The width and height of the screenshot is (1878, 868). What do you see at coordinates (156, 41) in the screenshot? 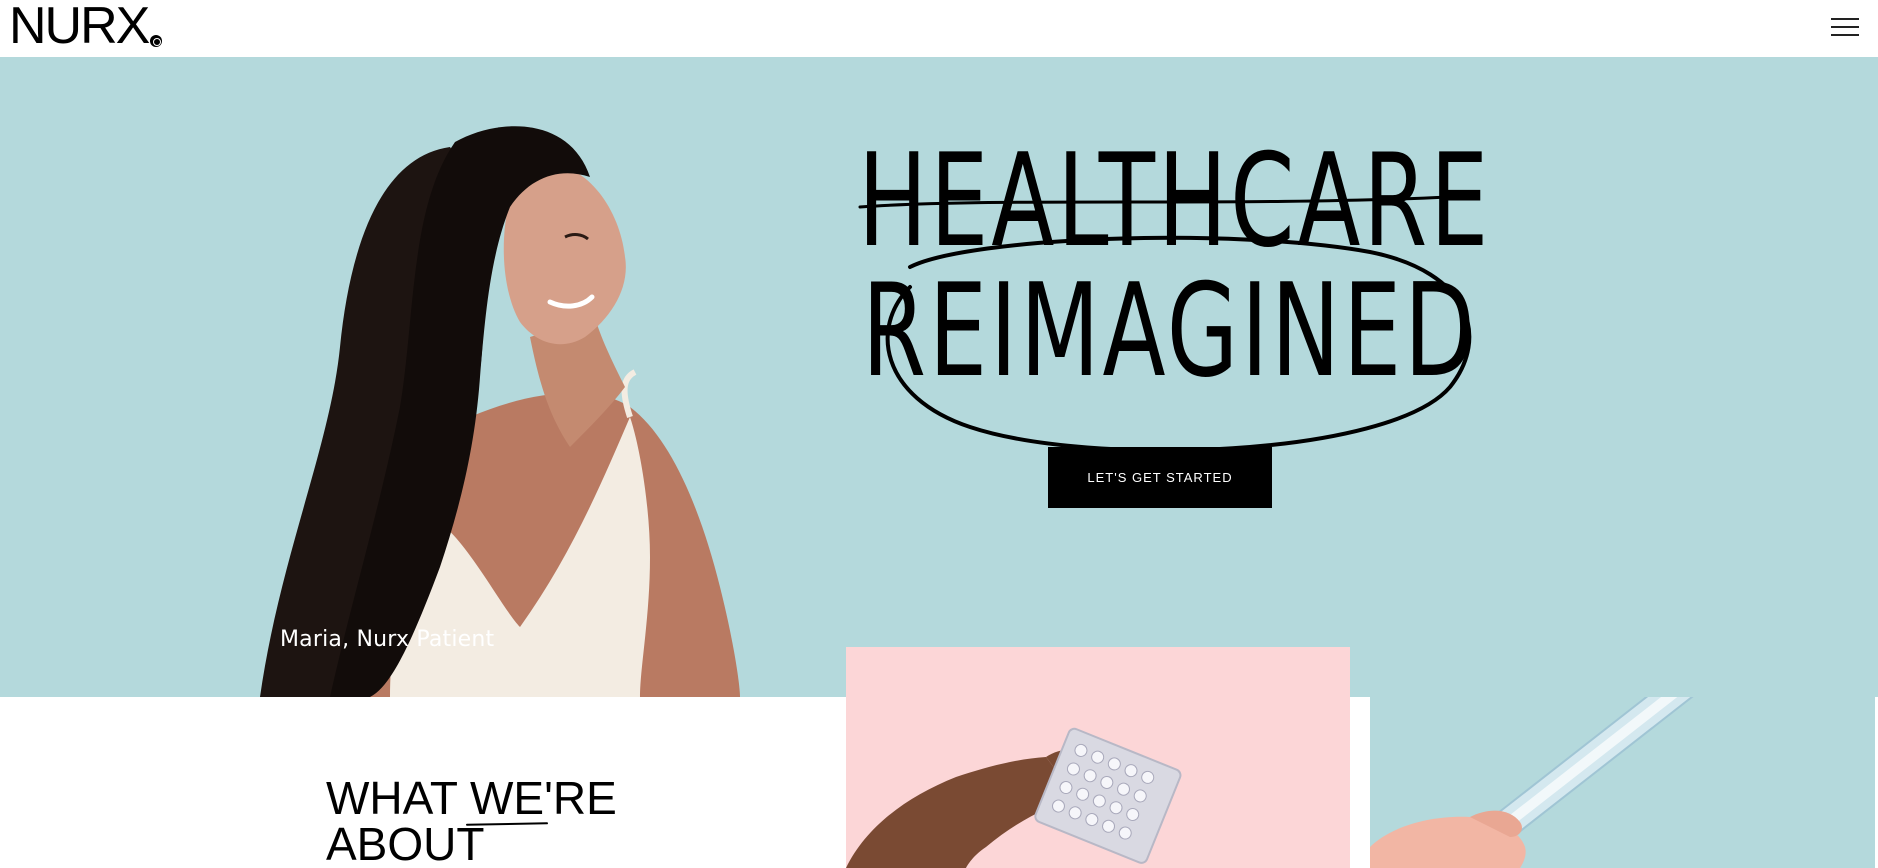
I see `logo-dot-icon` at bounding box center [156, 41].